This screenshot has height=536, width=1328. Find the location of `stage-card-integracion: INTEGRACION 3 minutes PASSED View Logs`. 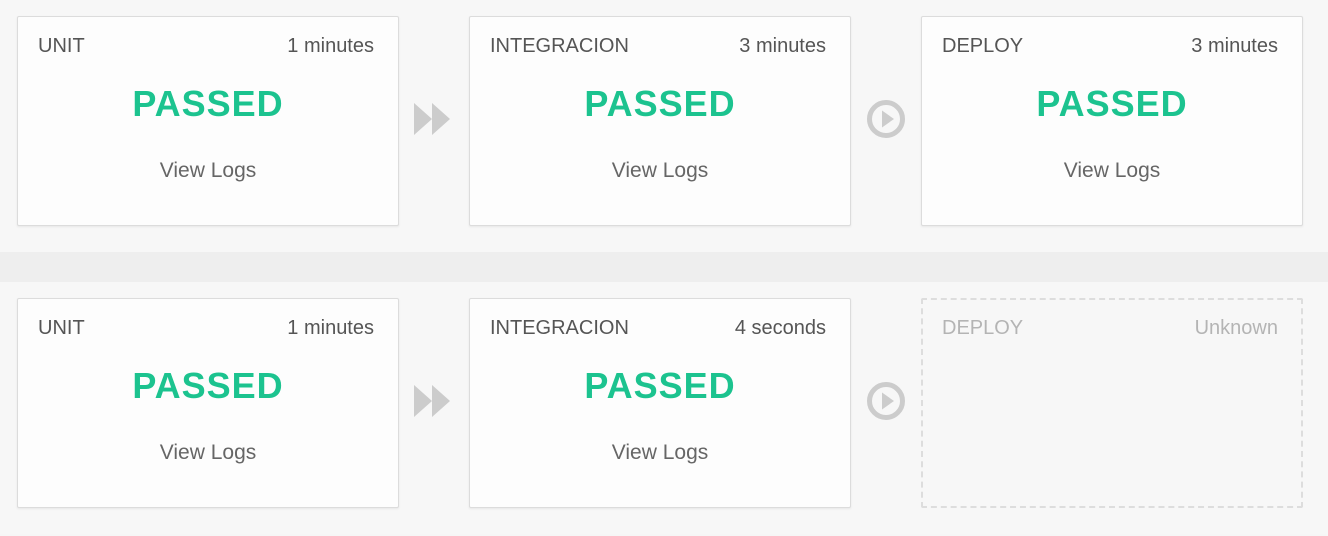

stage-card-integracion: INTEGRACION 3 minutes PASSED View Logs is located at coordinates (660, 121).